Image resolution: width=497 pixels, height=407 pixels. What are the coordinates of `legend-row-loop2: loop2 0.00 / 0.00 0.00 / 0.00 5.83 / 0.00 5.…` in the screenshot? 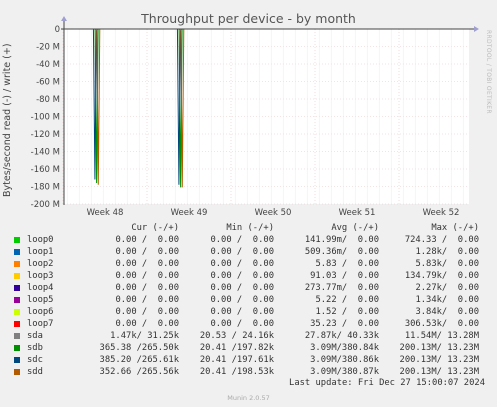 It's located at (249, 265).